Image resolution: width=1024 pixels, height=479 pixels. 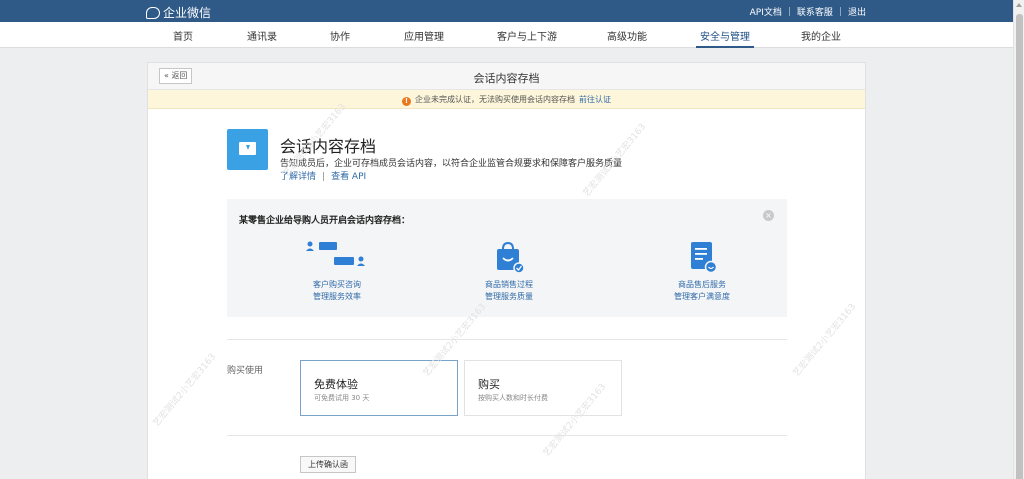 What do you see at coordinates (348, 177) in the screenshot?
I see `view-api-link: 查看 API` at bounding box center [348, 177].